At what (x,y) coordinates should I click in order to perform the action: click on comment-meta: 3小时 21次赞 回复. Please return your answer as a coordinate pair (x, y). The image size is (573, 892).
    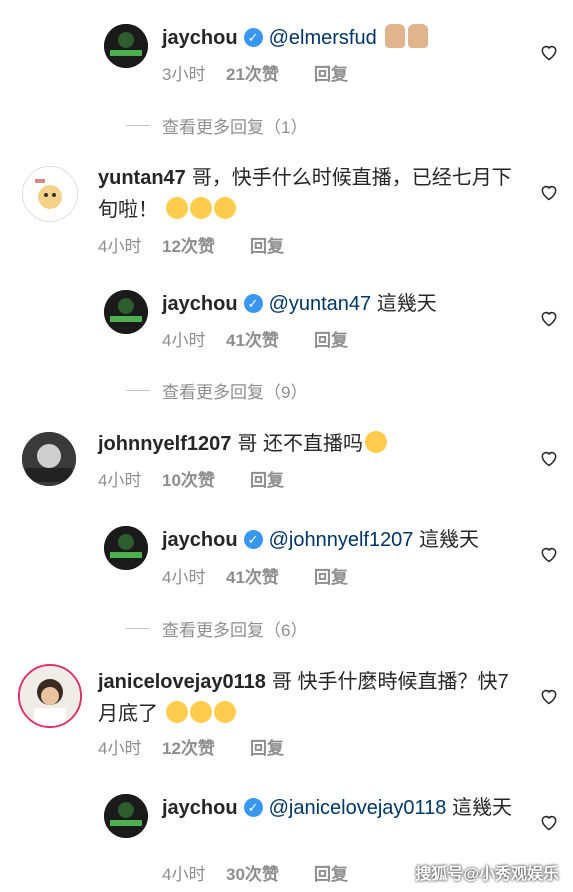
    Looking at the image, I should click on (255, 72).